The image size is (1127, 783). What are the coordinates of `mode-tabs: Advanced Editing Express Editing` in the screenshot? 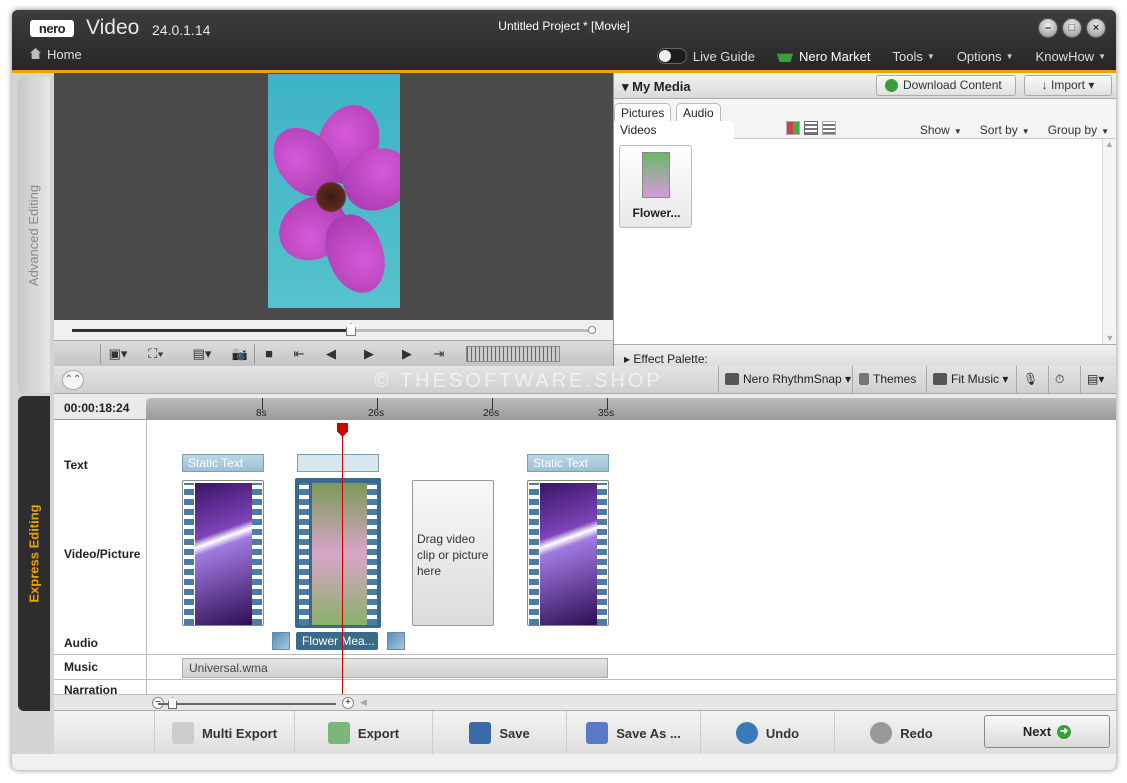 It's located at (33, 421).